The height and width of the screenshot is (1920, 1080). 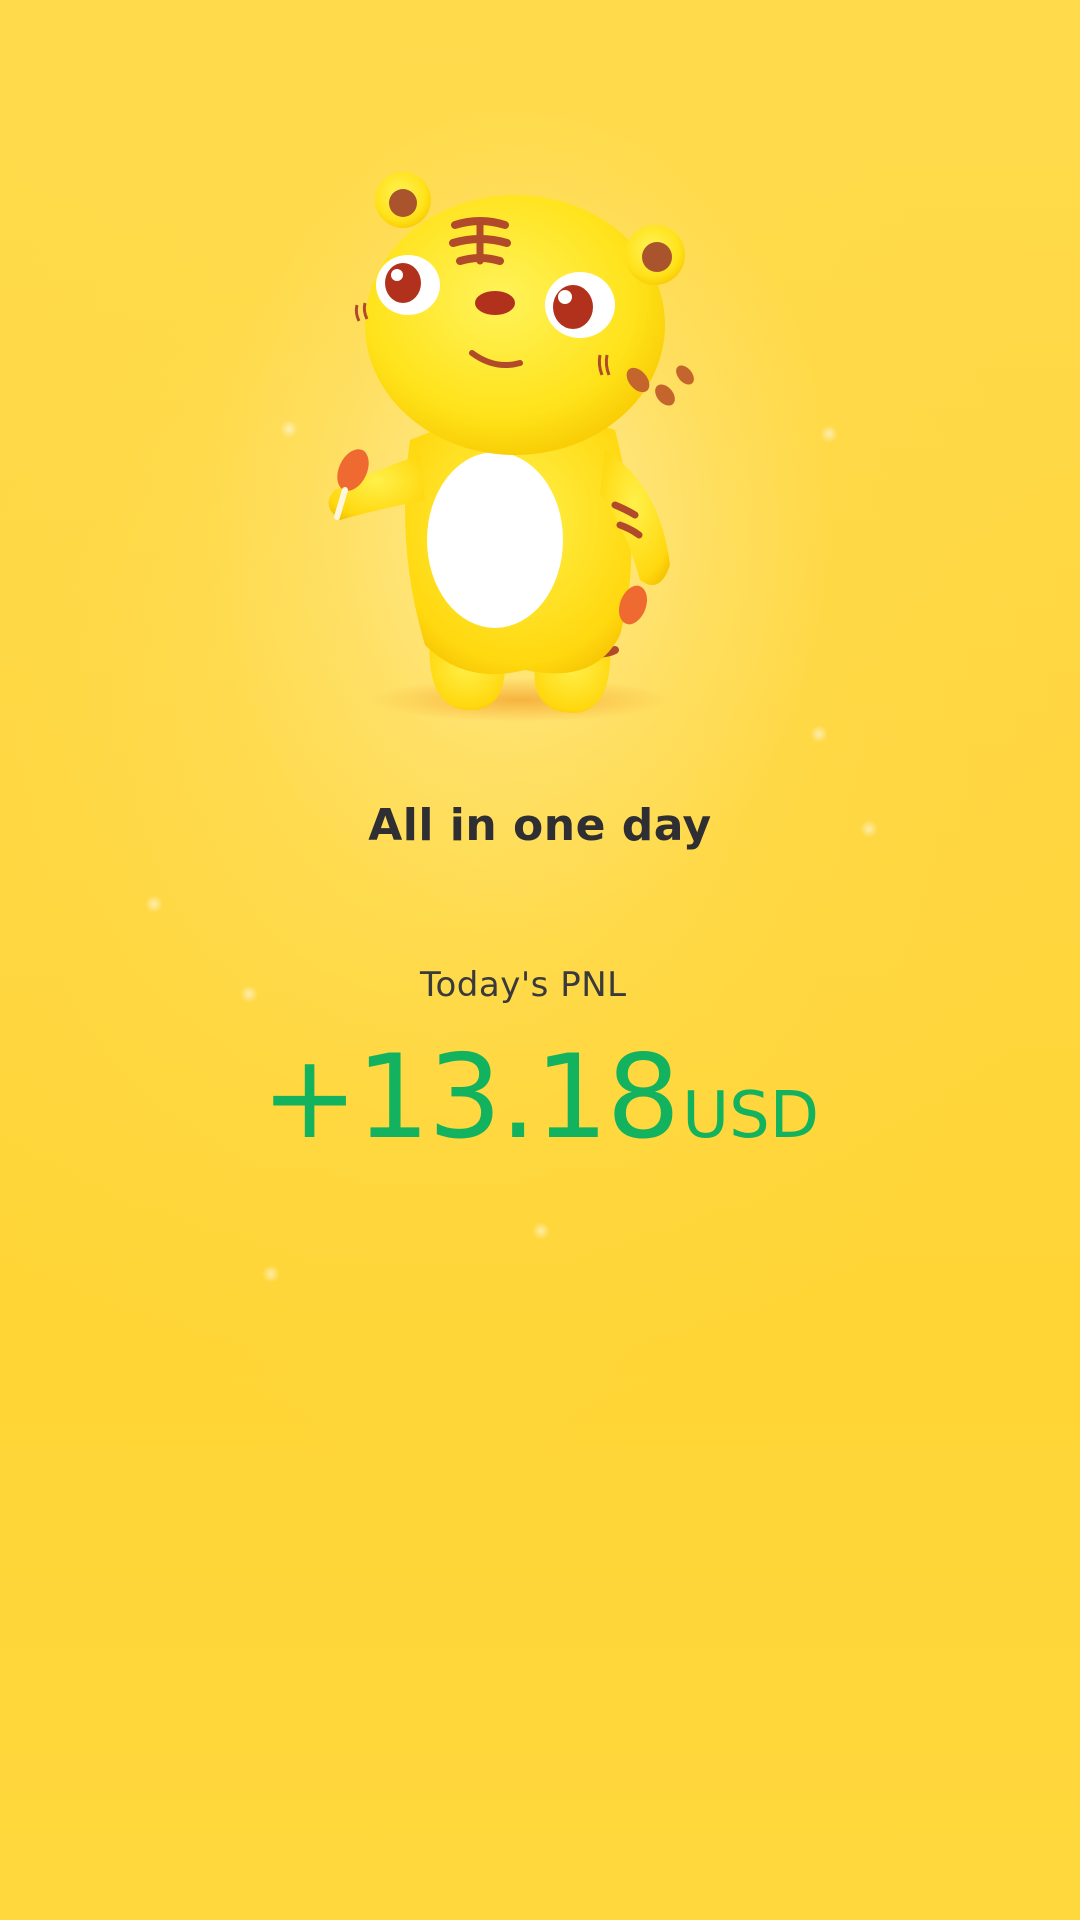 I want to click on pnl-amount: +13.18USD, so click(x=540, y=1098).